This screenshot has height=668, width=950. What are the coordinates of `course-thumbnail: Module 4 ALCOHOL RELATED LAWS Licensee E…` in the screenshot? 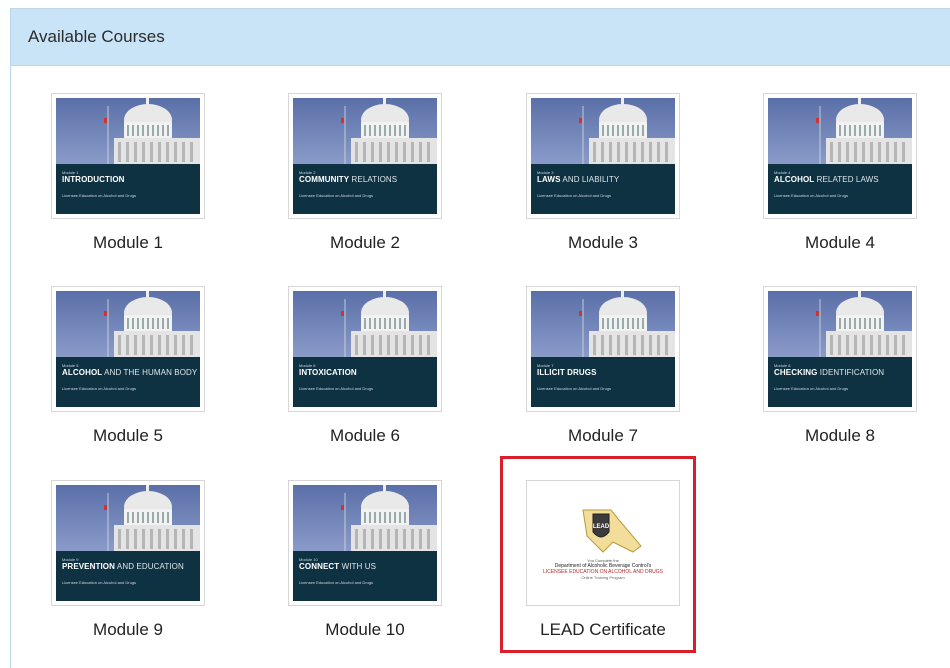 It's located at (840, 156).